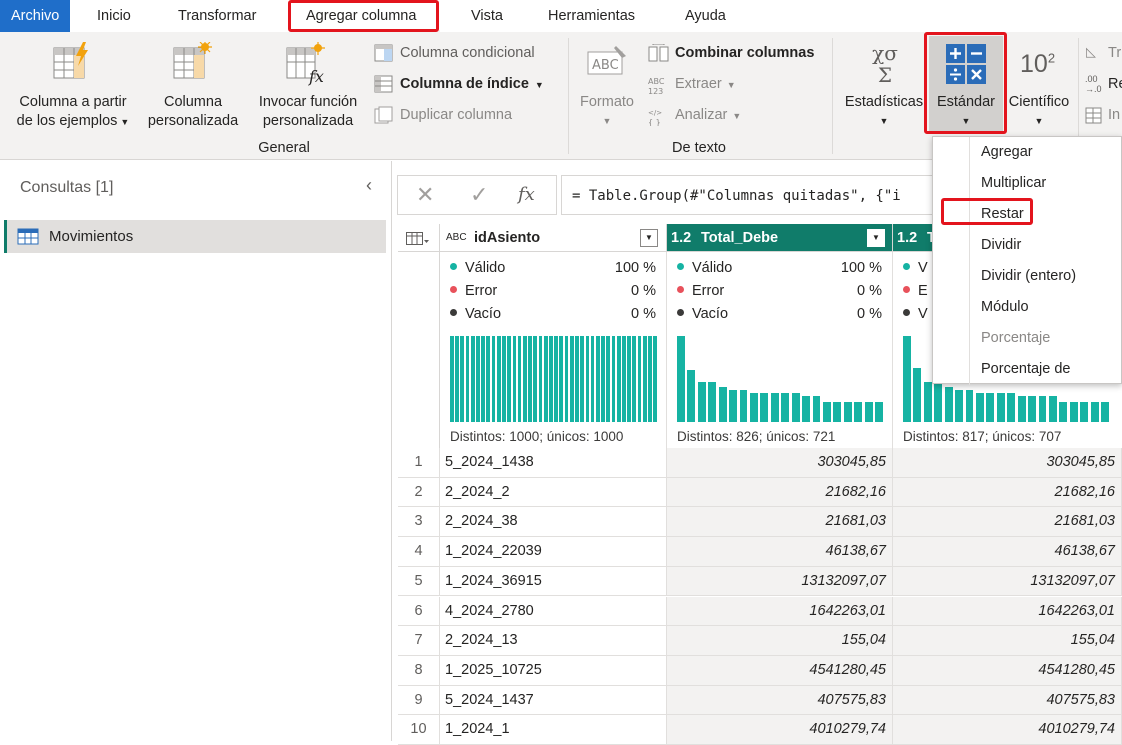  What do you see at coordinates (419, 641) in the screenshot?
I see `row-number: 7` at bounding box center [419, 641].